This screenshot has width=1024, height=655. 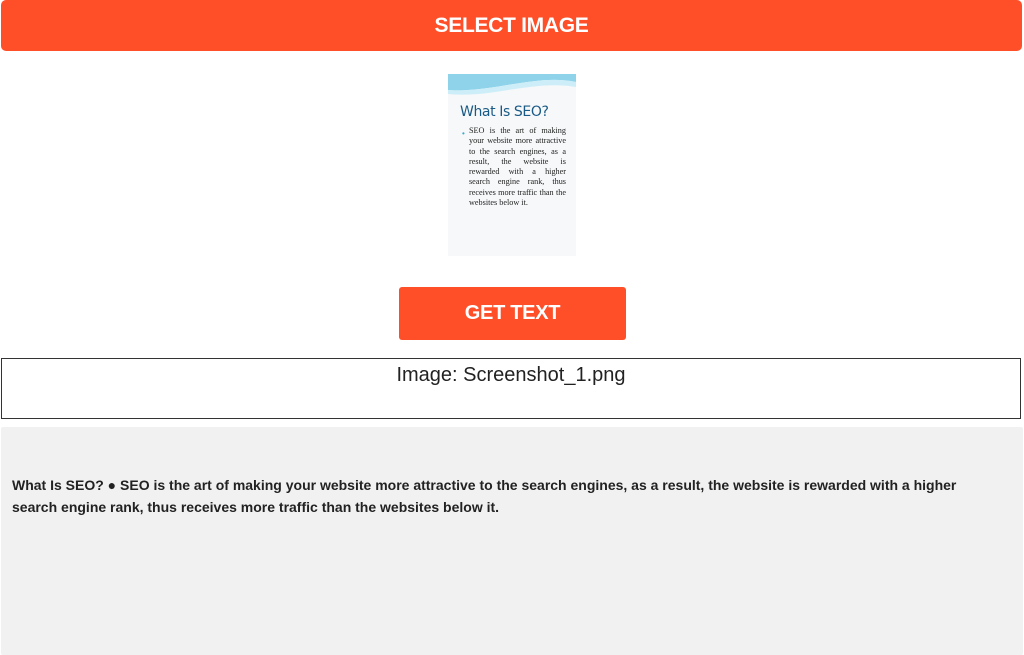 I want to click on file-name-label: Image: Screenshot_1.png, so click(x=511, y=375).